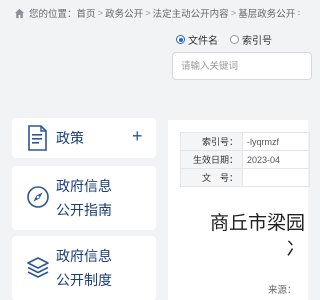 Image resolution: width=320 pixels, height=300 pixels. What do you see at coordinates (282, 290) in the screenshot?
I see `document-source-label: 来源：` at bounding box center [282, 290].